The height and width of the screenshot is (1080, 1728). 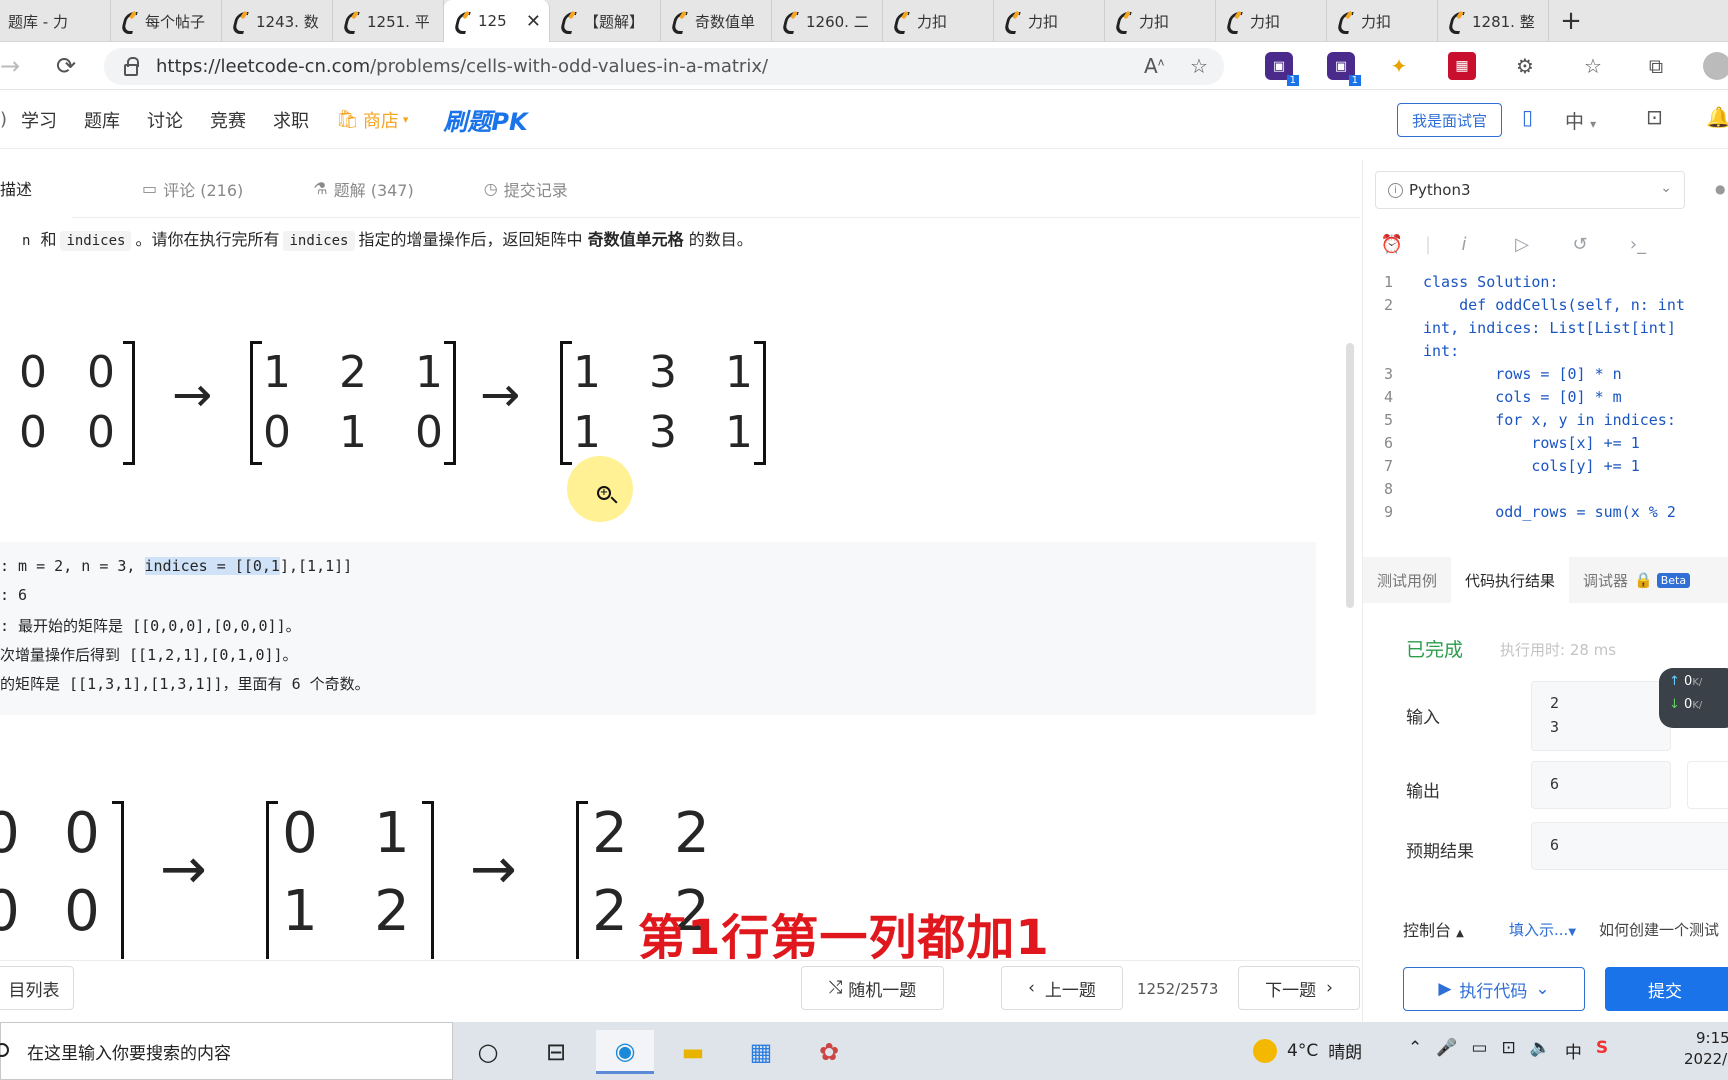 What do you see at coordinates (39, 120) in the screenshot?
I see `nav-learn: 学习` at bounding box center [39, 120].